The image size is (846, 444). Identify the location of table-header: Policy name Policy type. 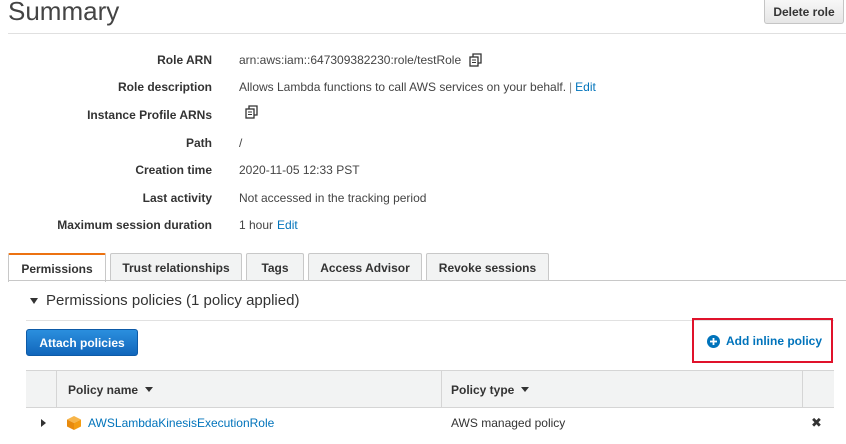
(430, 389).